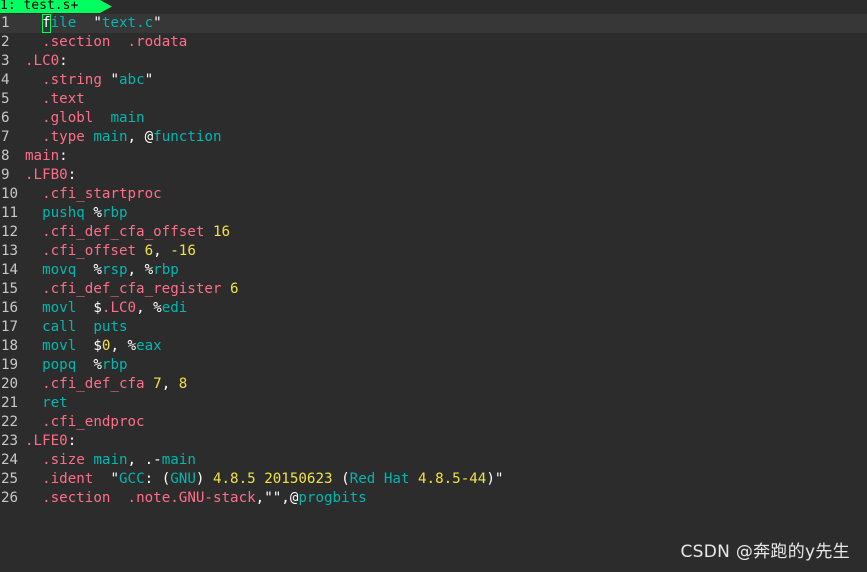 The image size is (867, 572). I want to click on line-code: .section .note.GNU-stack,"",@progbits, so click(196, 498).